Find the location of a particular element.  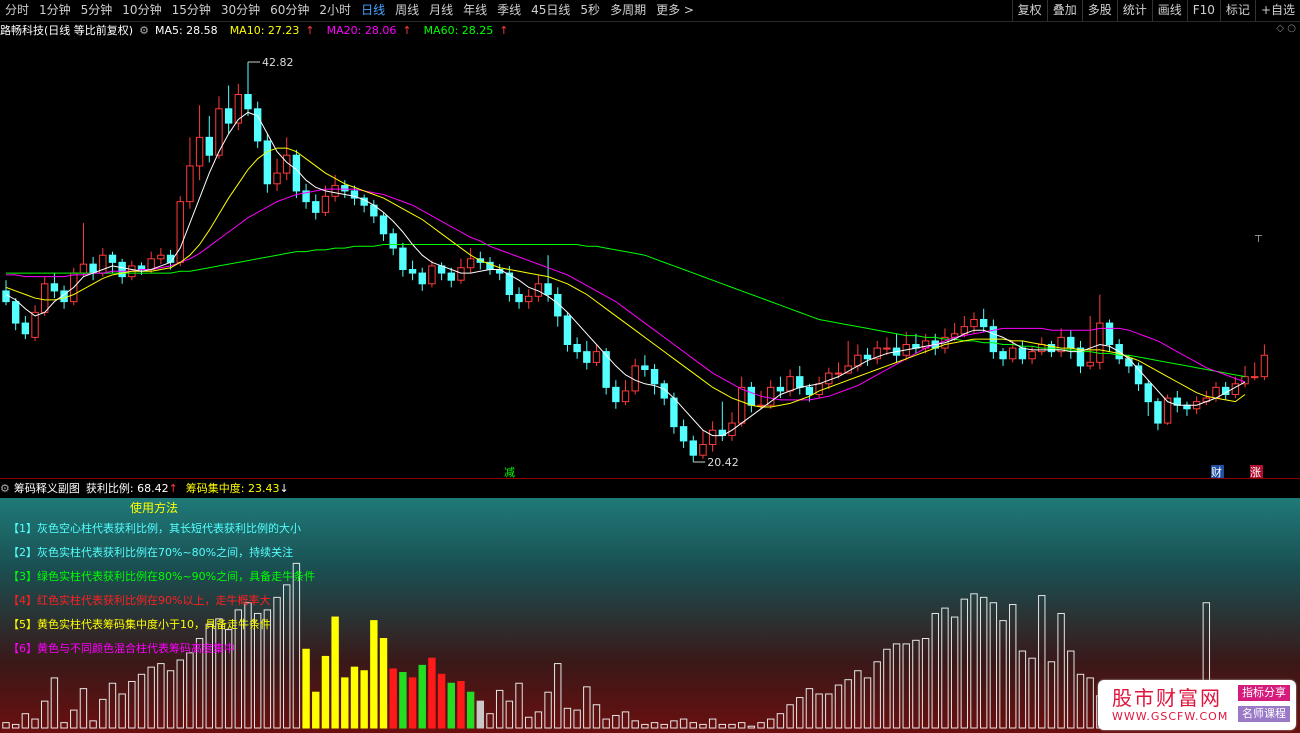

toolbar-button: 复权 is located at coordinates (1029, 10).